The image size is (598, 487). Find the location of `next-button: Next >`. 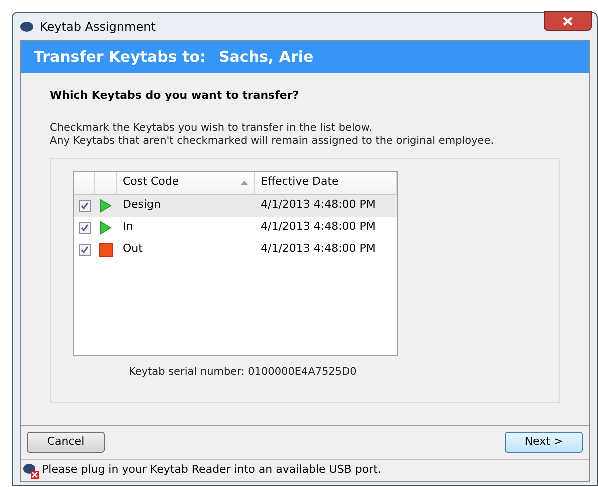

next-button: Next > is located at coordinates (544, 442).